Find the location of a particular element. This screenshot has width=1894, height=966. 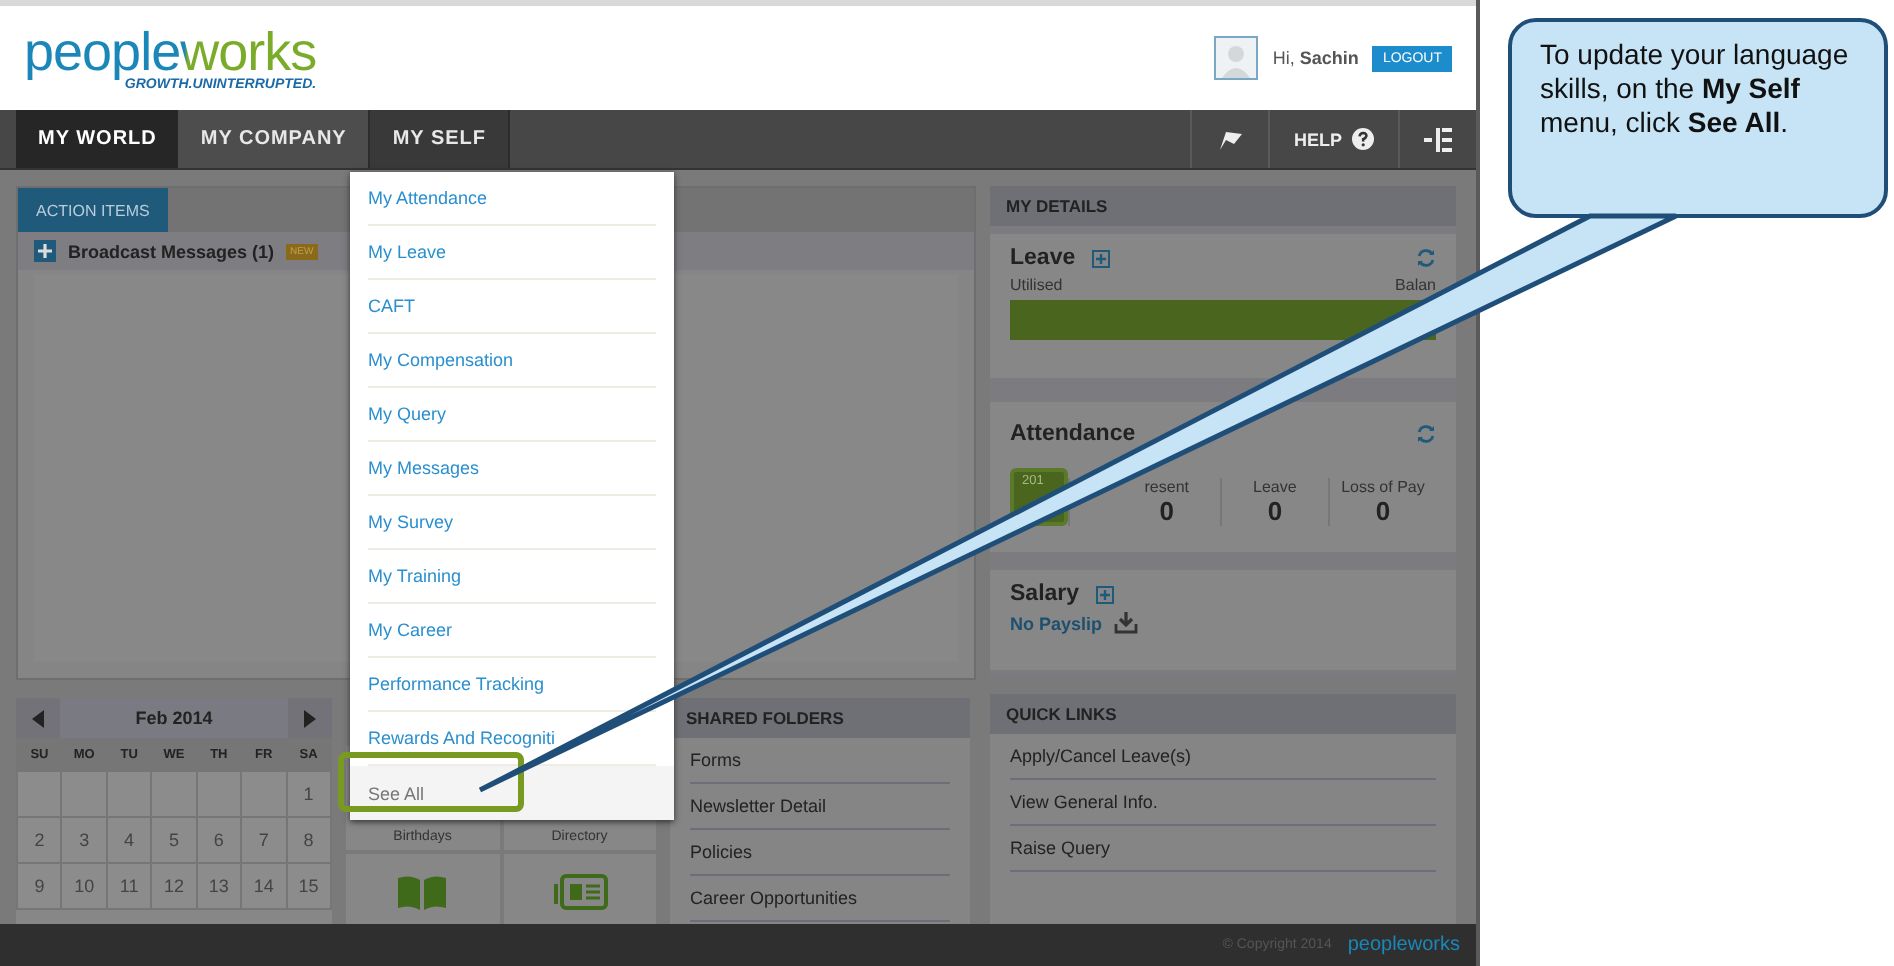

menu-item: My Messages is located at coordinates (512, 469).